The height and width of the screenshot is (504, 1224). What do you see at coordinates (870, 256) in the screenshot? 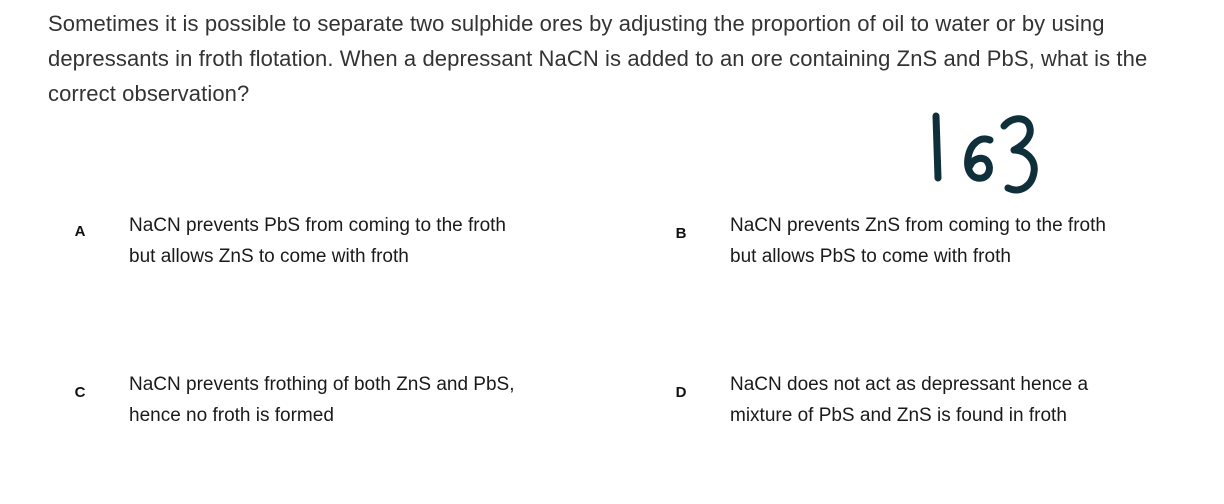
I see `option-b-line-2: but allows PbS to come with froth` at bounding box center [870, 256].